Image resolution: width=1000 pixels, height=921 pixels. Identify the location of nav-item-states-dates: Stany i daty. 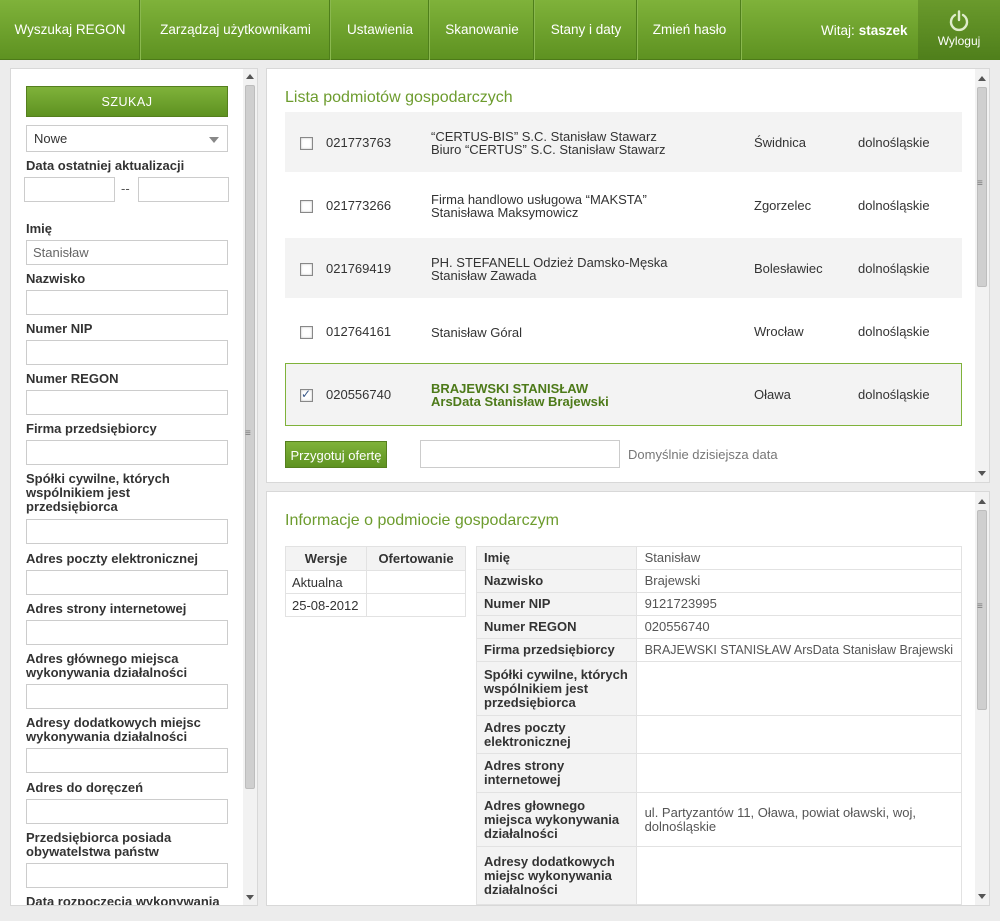
(586, 30).